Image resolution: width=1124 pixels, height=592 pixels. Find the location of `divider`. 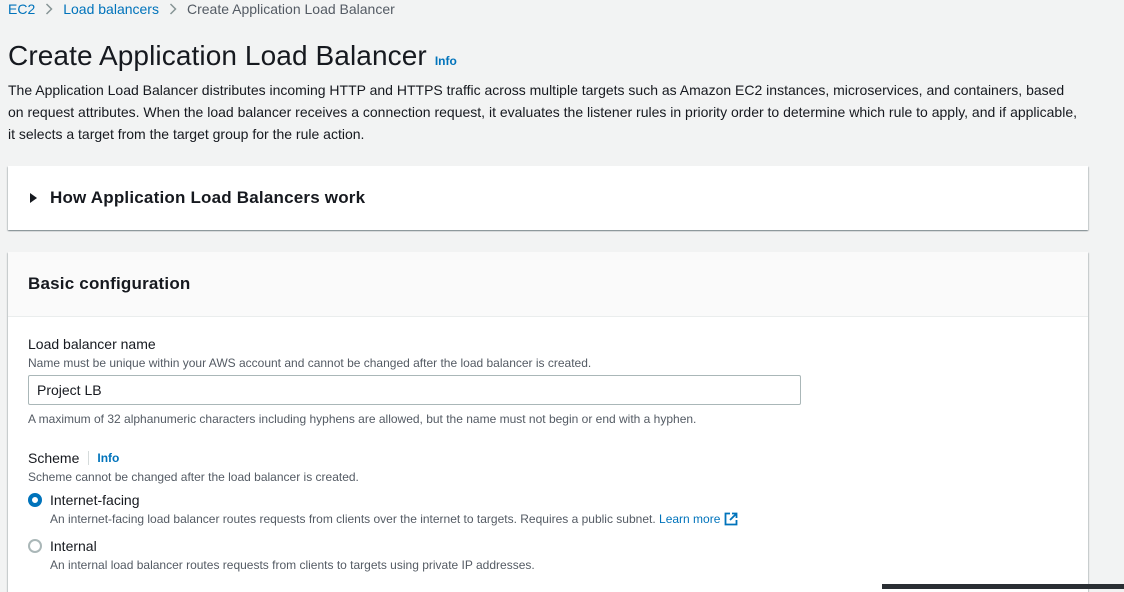

divider is located at coordinates (89, 458).